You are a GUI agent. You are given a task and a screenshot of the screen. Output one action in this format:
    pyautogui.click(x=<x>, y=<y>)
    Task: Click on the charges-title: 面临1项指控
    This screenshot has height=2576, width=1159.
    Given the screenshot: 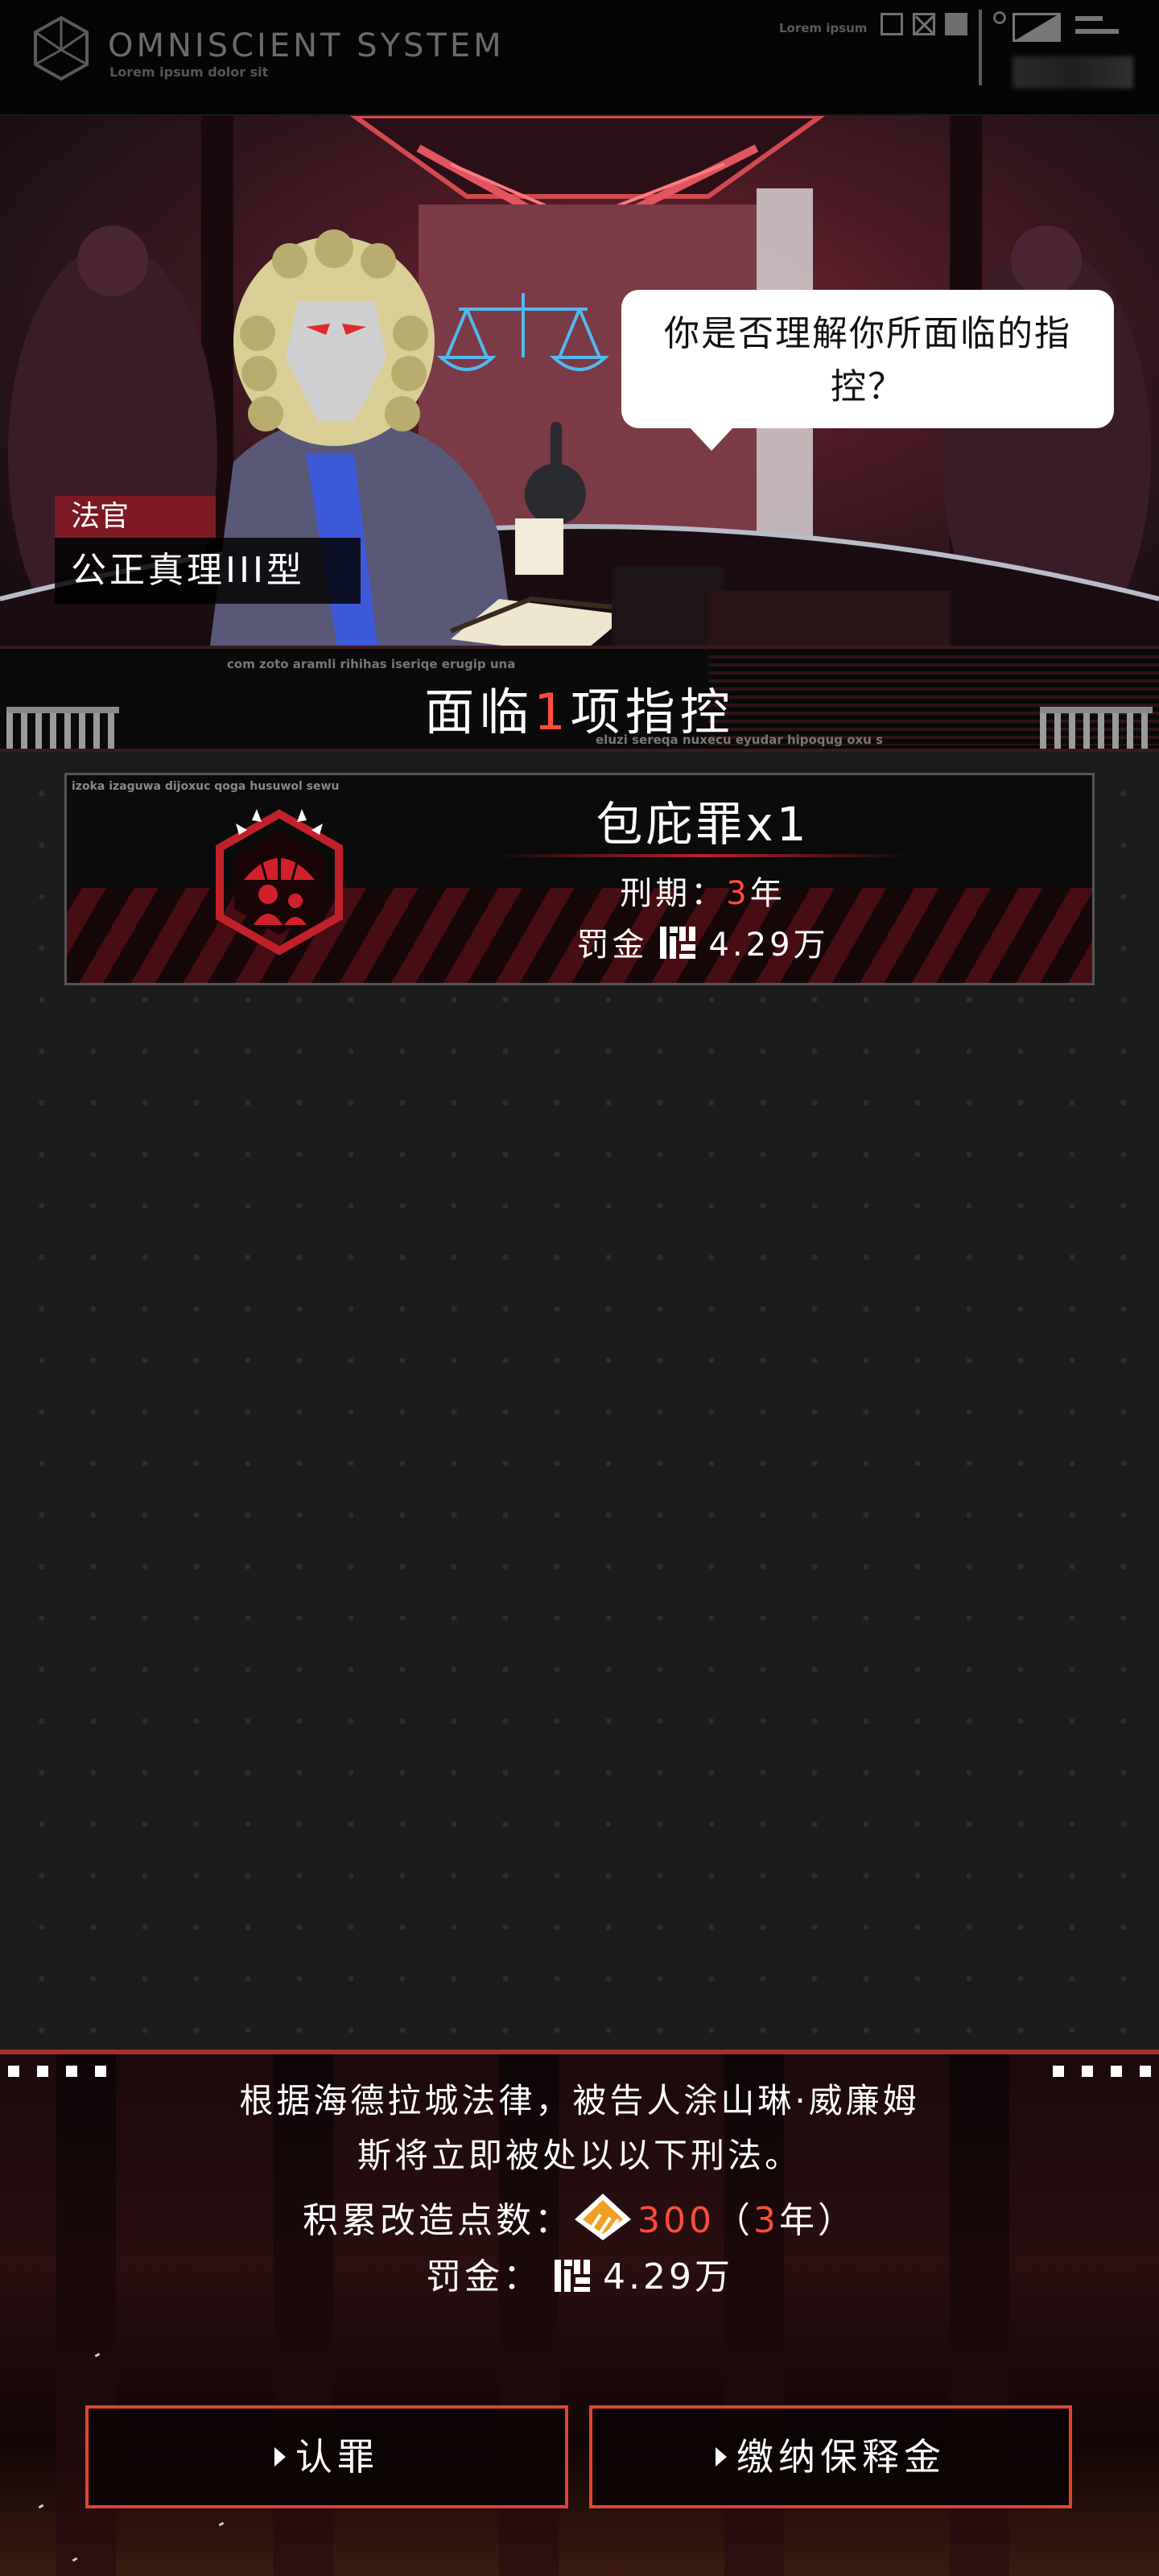 What is the action you would take?
    pyautogui.click(x=579, y=707)
    